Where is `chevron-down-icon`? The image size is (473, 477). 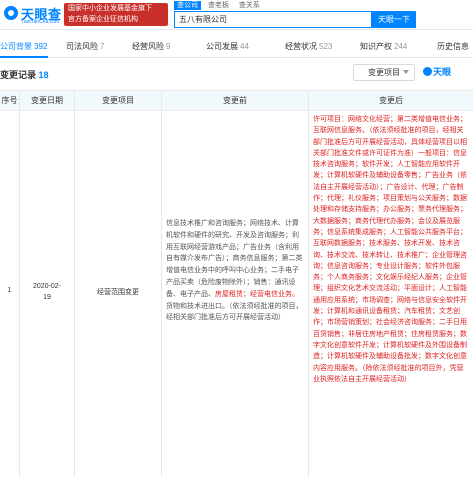
chevron-down-icon is located at coordinates (406, 72).